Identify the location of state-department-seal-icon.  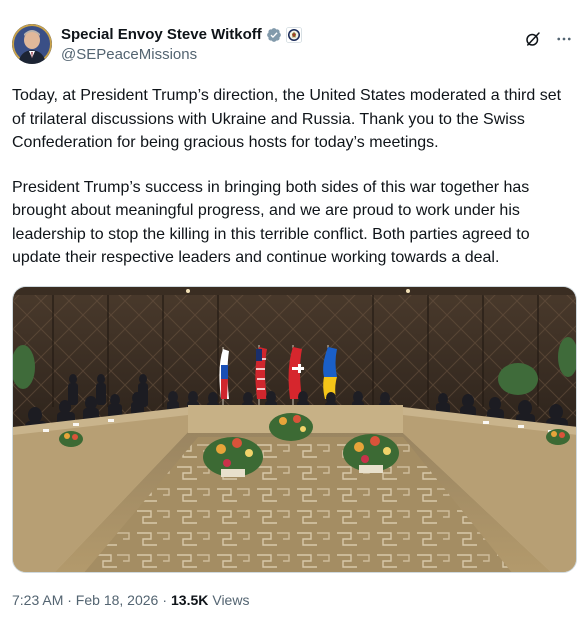
(293, 35).